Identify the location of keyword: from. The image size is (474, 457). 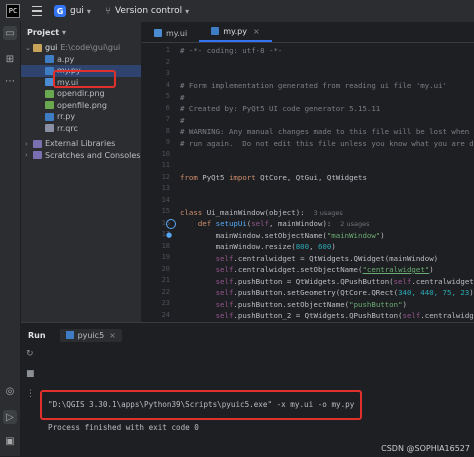
(189, 177).